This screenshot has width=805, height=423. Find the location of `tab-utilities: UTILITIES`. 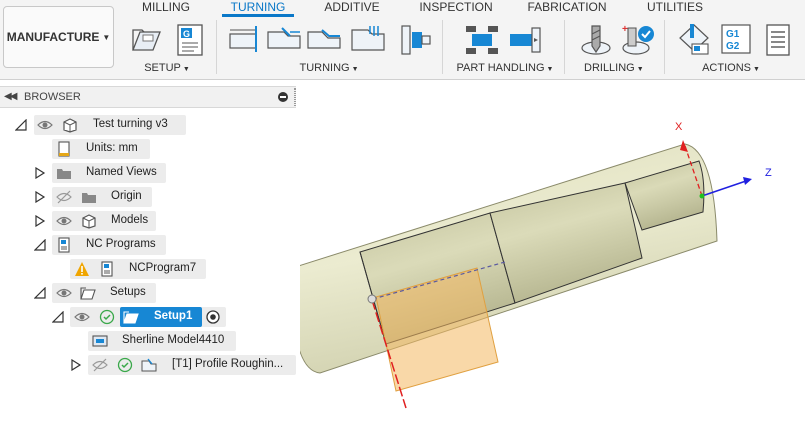

tab-utilities: UTILITIES is located at coordinates (675, 7).